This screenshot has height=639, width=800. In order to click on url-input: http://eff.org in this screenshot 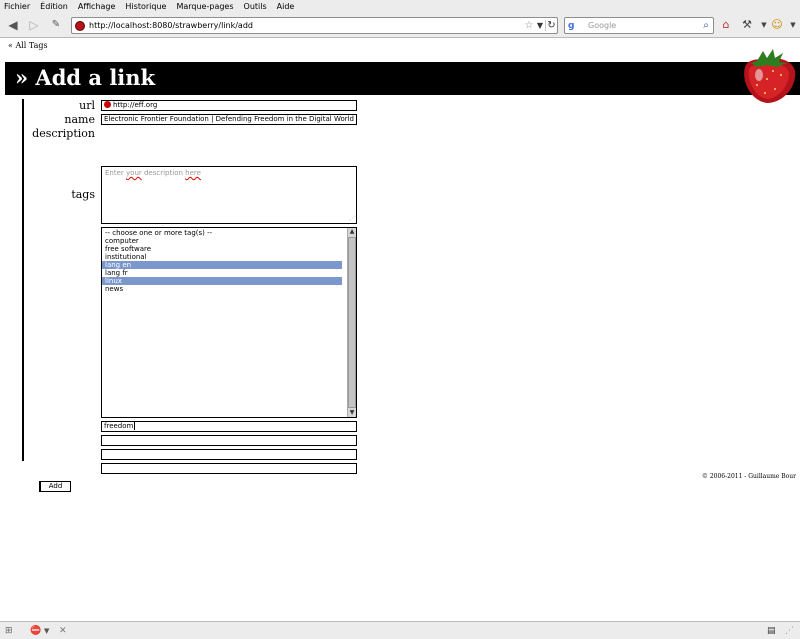, I will do `click(229, 105)`.